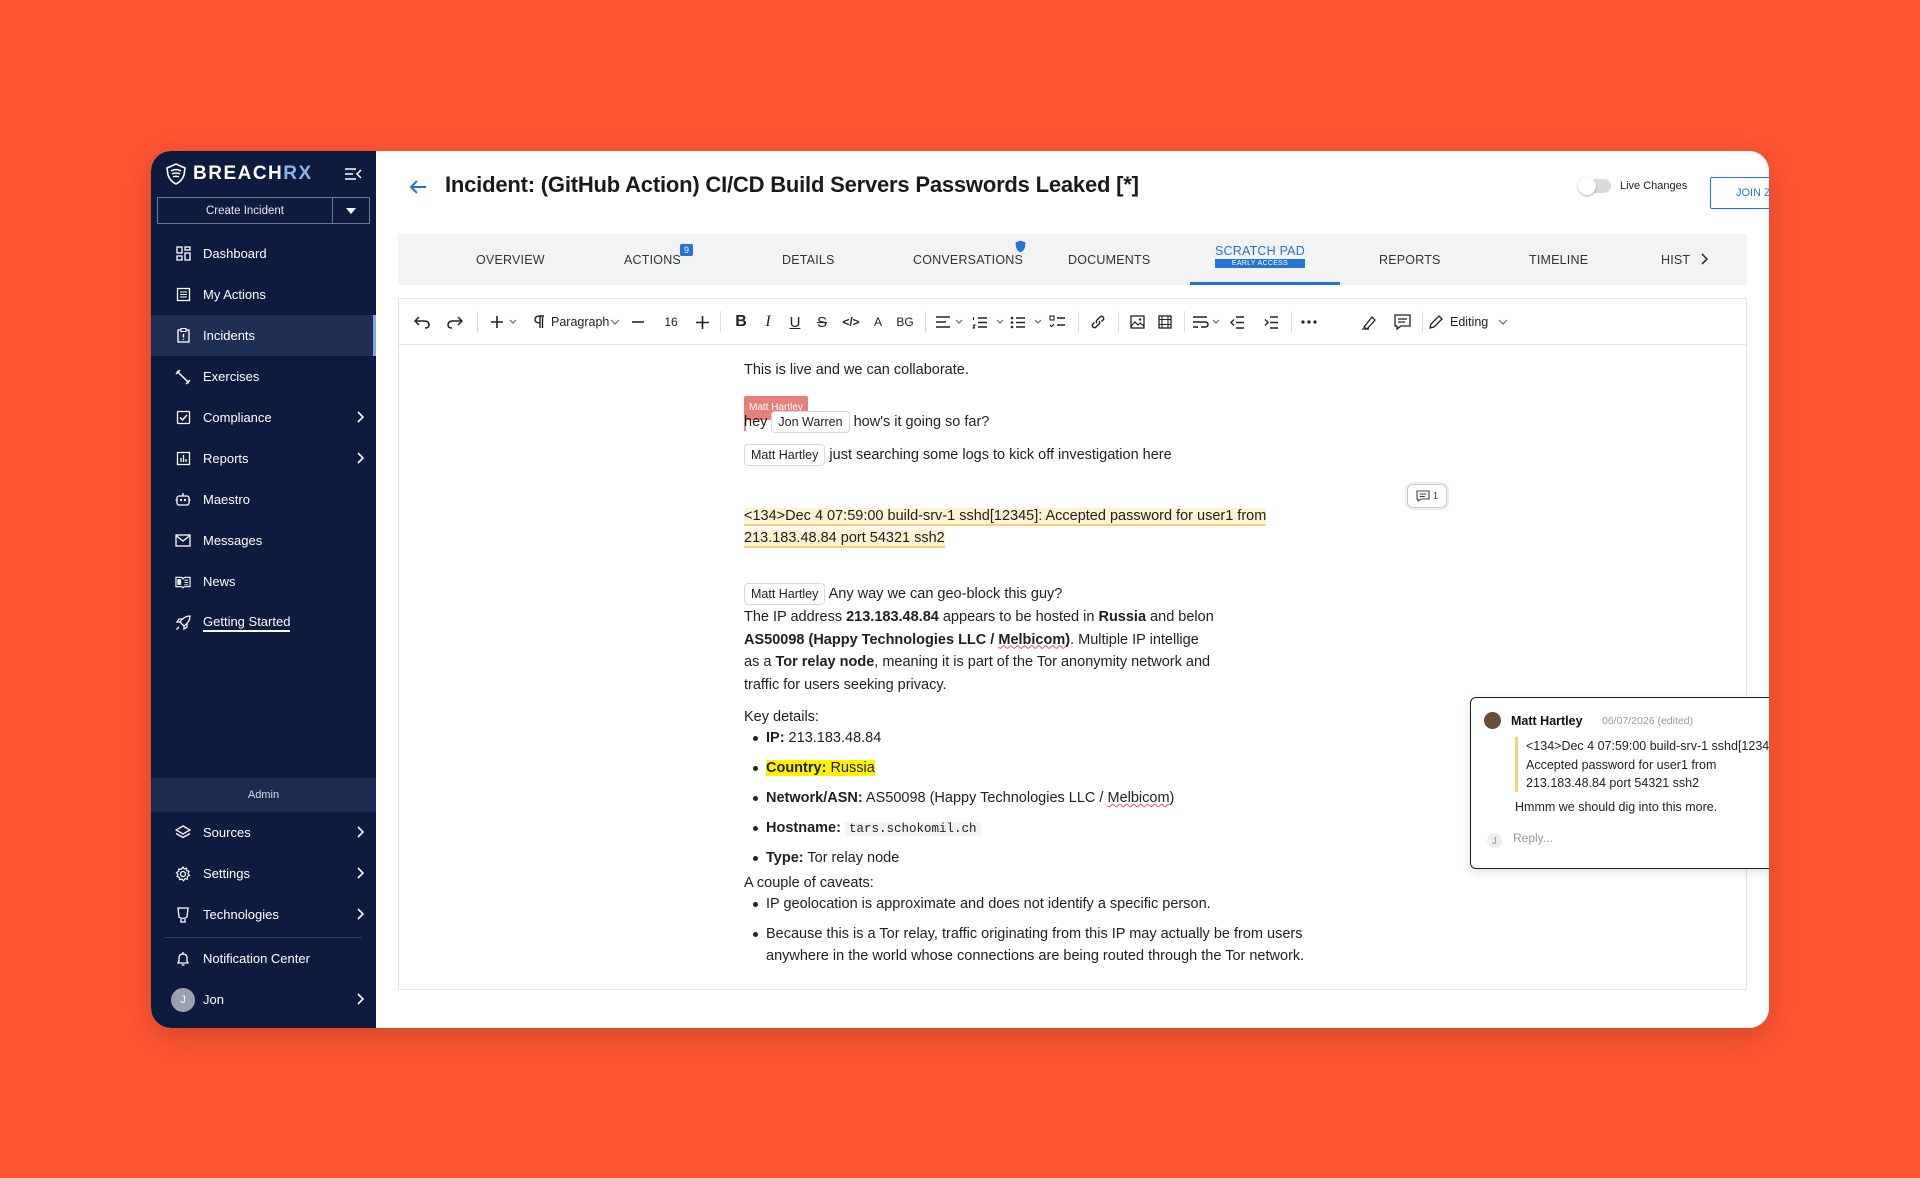  What do you see at coordinates (1044, 738) in the screenshot?
I see `list-item: IP: 213.183.48.84` at bounding box center [1044, 738].